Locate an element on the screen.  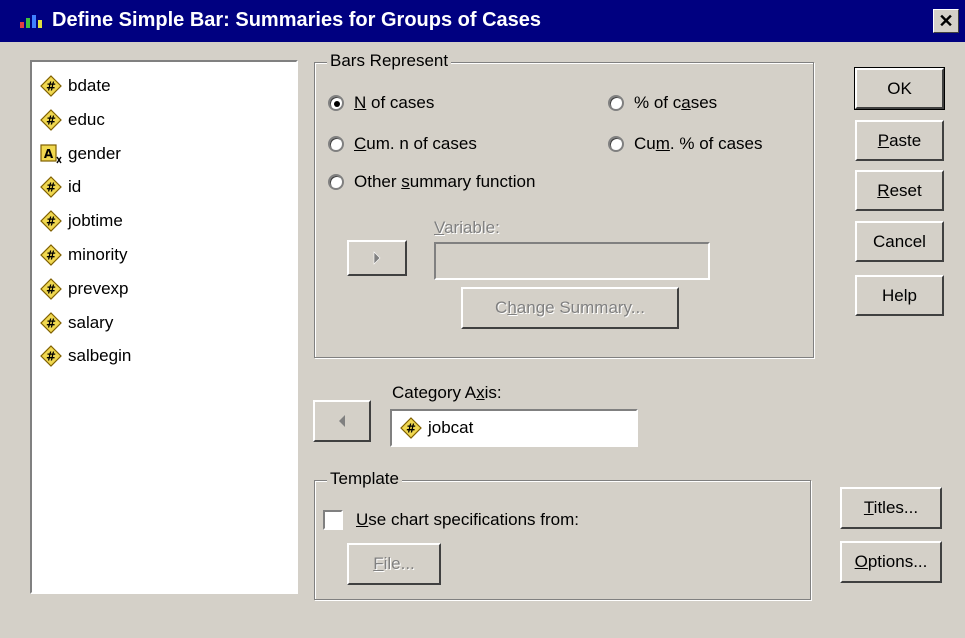
reset-label: Reset is located at coordinates (899, 190).